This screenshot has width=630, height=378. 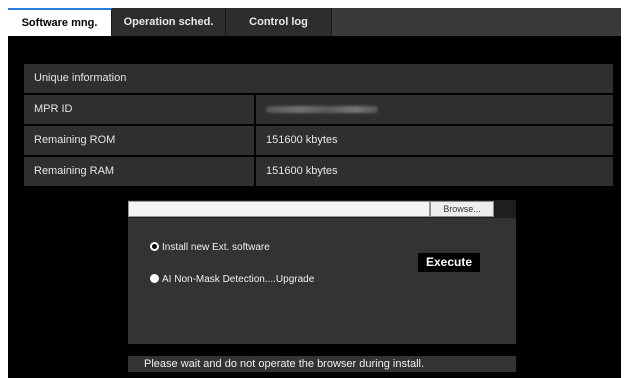 I want to click on install-ext-software-option: Install new Ext. software, so click(x=210, y=248).